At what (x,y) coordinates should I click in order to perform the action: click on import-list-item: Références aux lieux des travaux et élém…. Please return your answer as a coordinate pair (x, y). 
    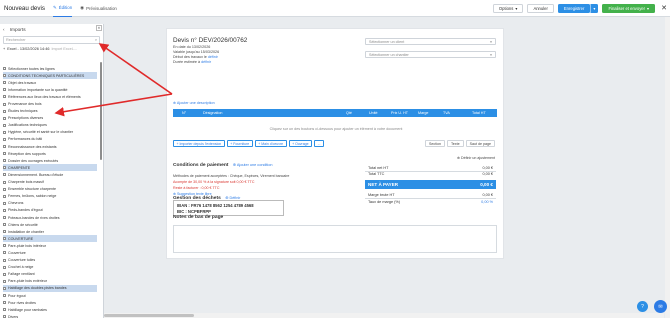
    Looking at the image, I should click on (50, 96).